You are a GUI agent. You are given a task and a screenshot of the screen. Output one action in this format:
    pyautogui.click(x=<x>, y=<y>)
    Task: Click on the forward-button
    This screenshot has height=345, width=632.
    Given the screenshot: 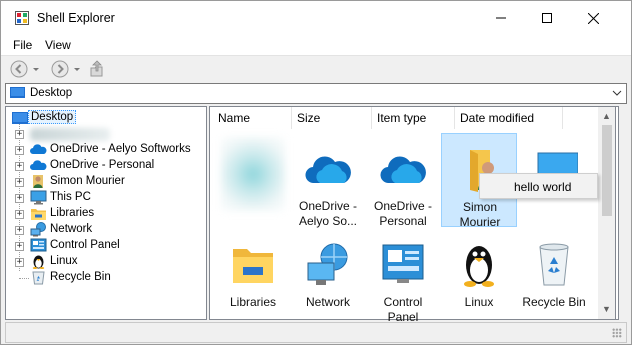 What is the action you would take?
    pyautogui.click(x=66, y=69)
    